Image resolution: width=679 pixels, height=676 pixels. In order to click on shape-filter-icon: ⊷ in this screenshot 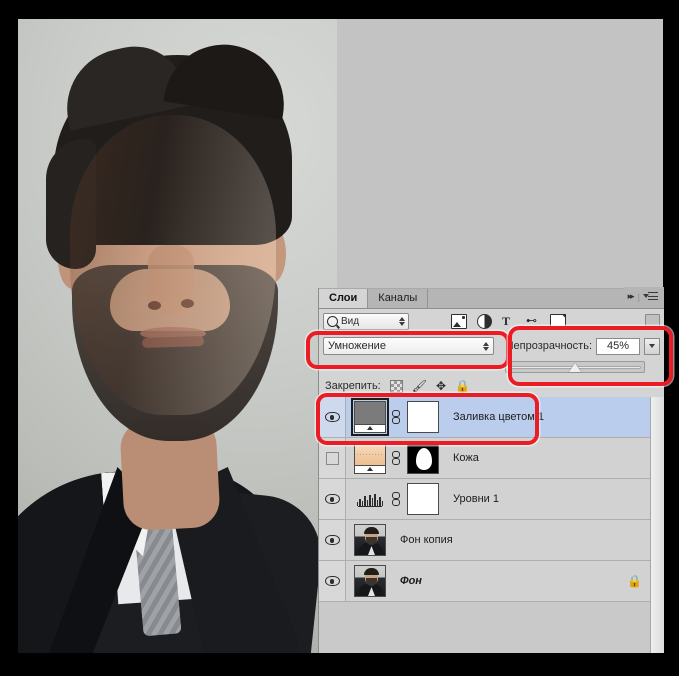, I will do `click(533, 321)`.